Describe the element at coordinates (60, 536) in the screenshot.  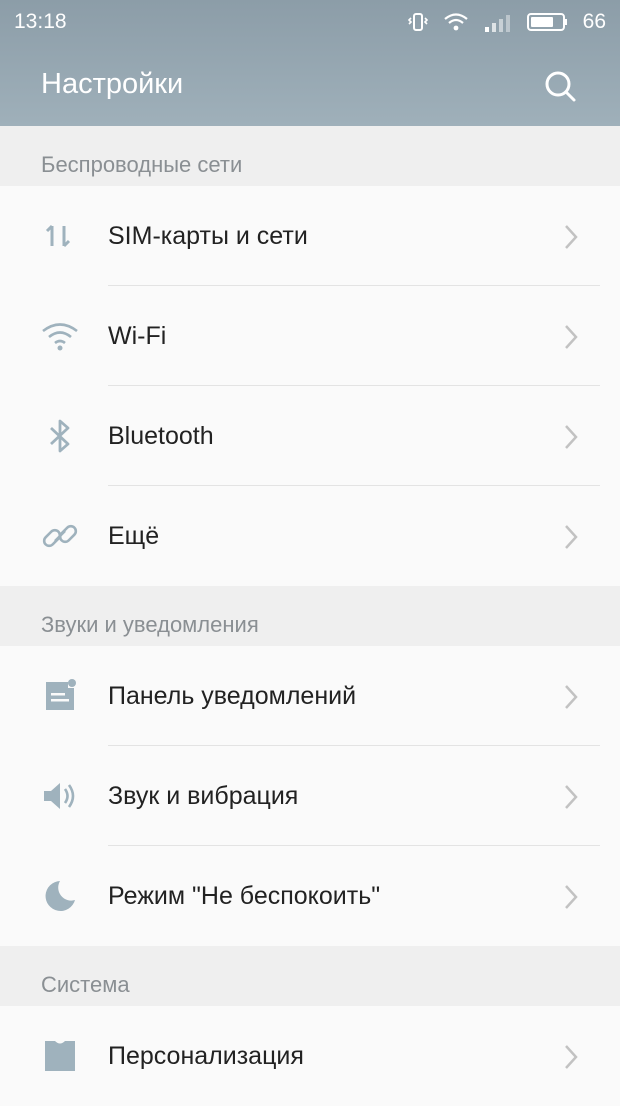
I see `link-icon` at that location.